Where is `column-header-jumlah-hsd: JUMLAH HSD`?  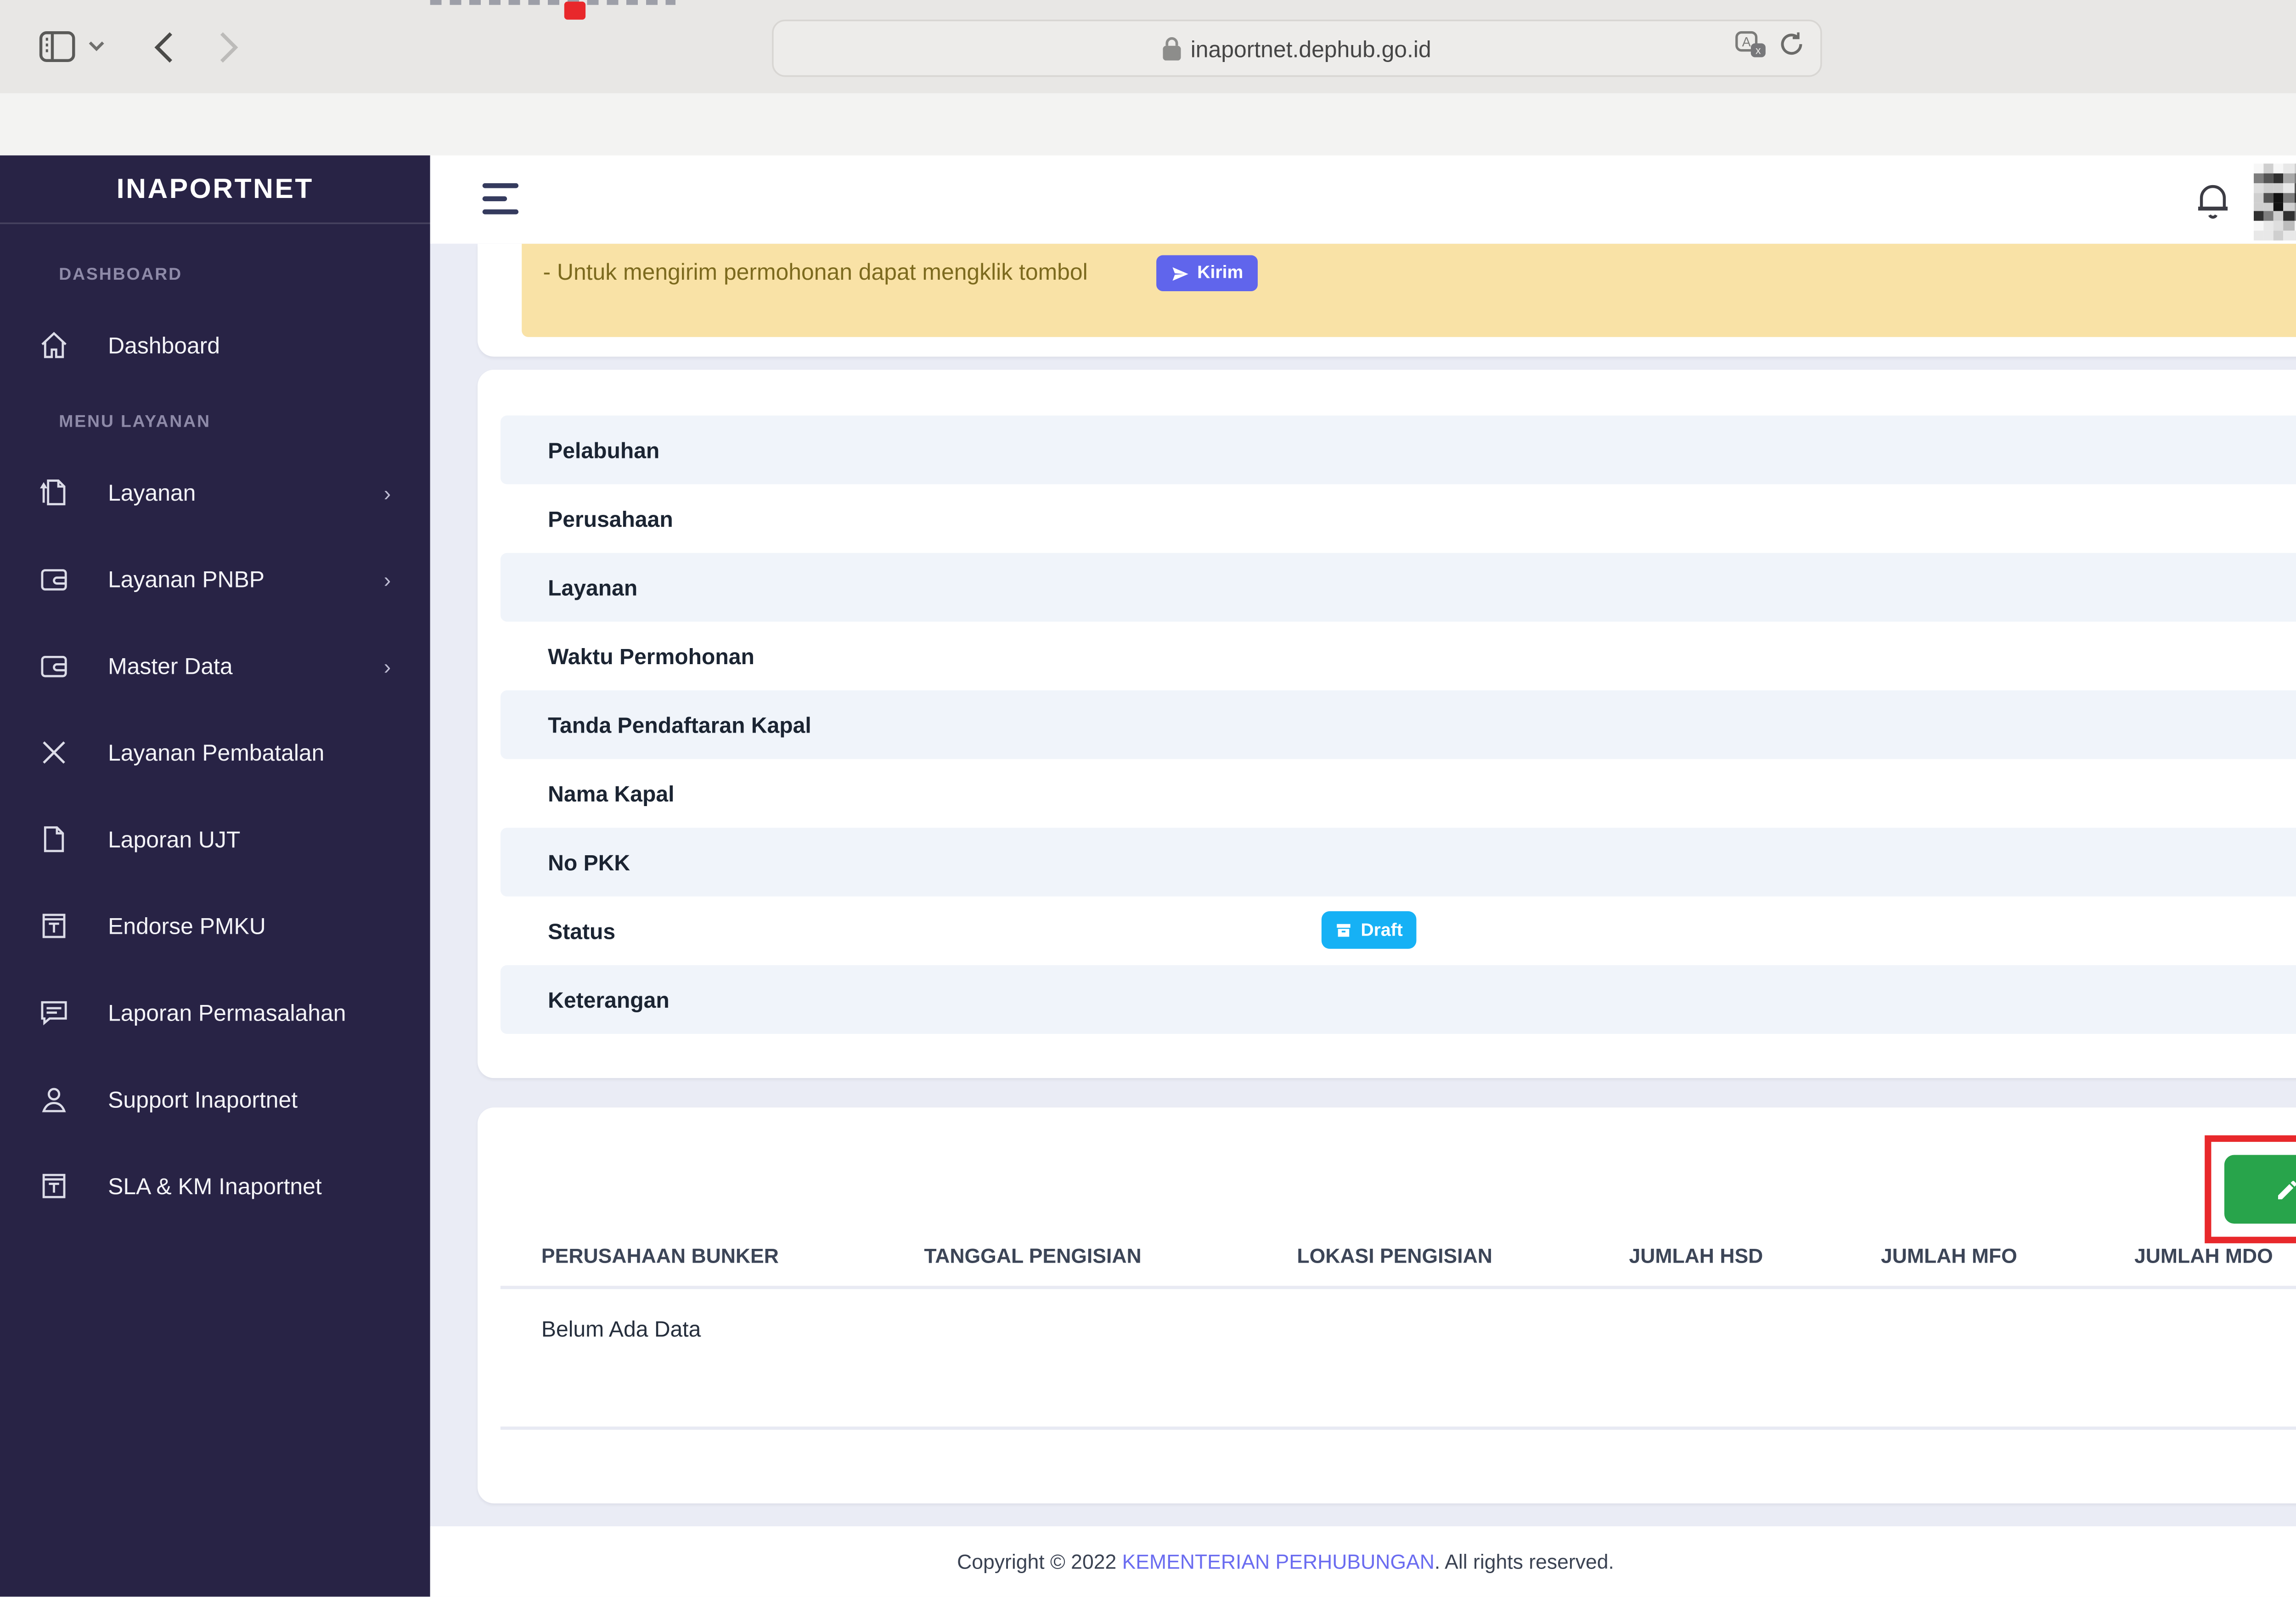 column-header-jumlah-hsd: JUMLAH HSD is located at coordinates (1696, 1256).